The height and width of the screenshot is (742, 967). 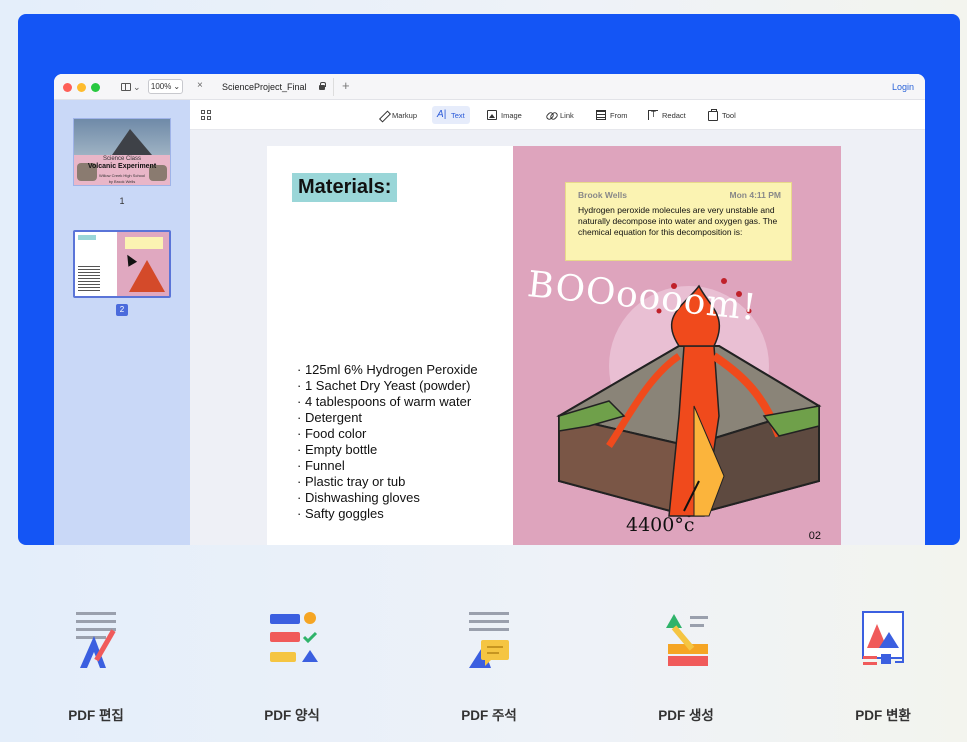 What do you see at coordinates (660, 525) in the screenshot?
I see `temperature-label: 4400°c` at bounding box center [660, 525].